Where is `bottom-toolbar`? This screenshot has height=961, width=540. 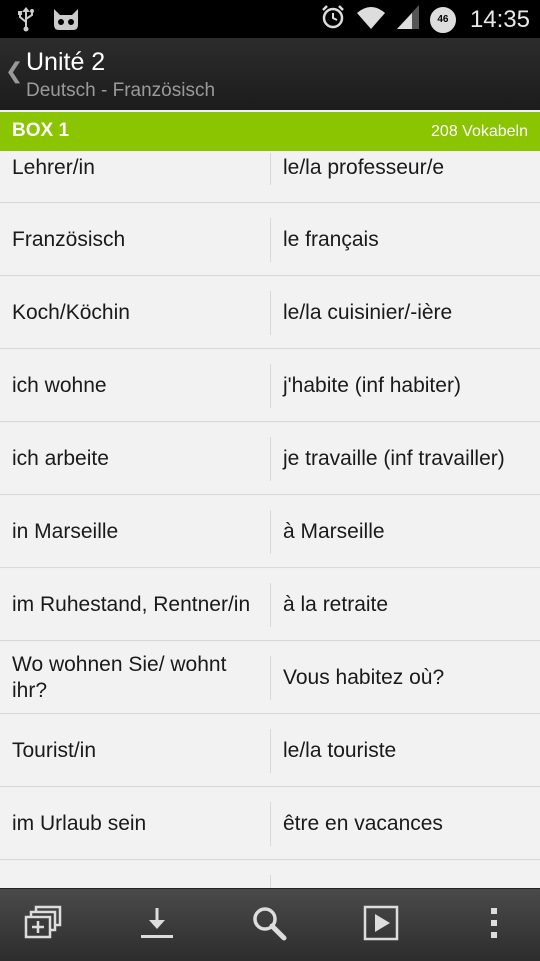
bottom-toolbar is located at coordinates (270, 924).